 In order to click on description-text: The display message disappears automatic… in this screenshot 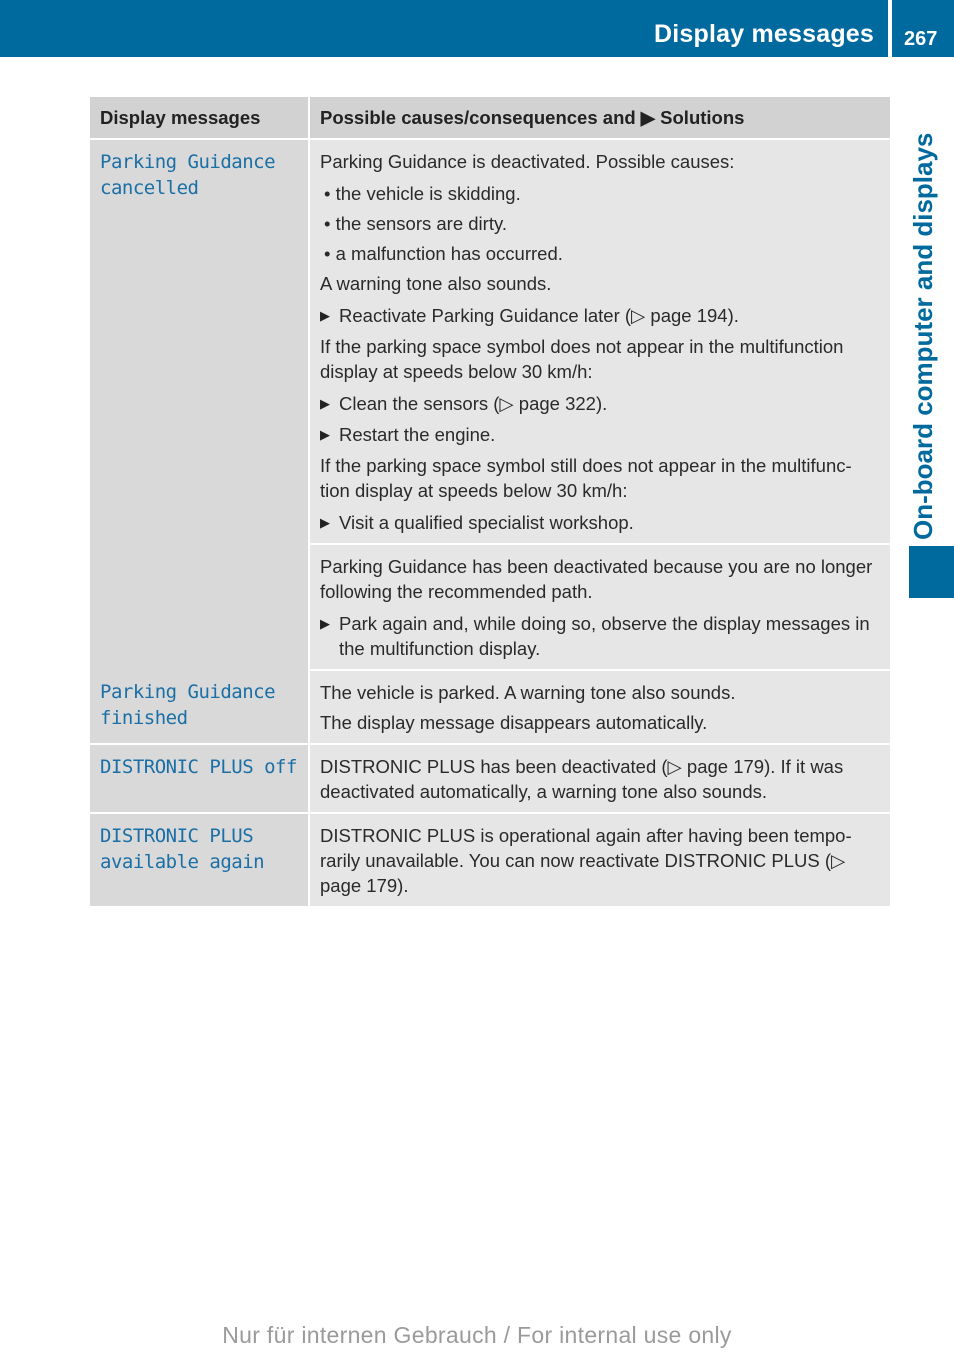, I will do `click(514, 722)`.